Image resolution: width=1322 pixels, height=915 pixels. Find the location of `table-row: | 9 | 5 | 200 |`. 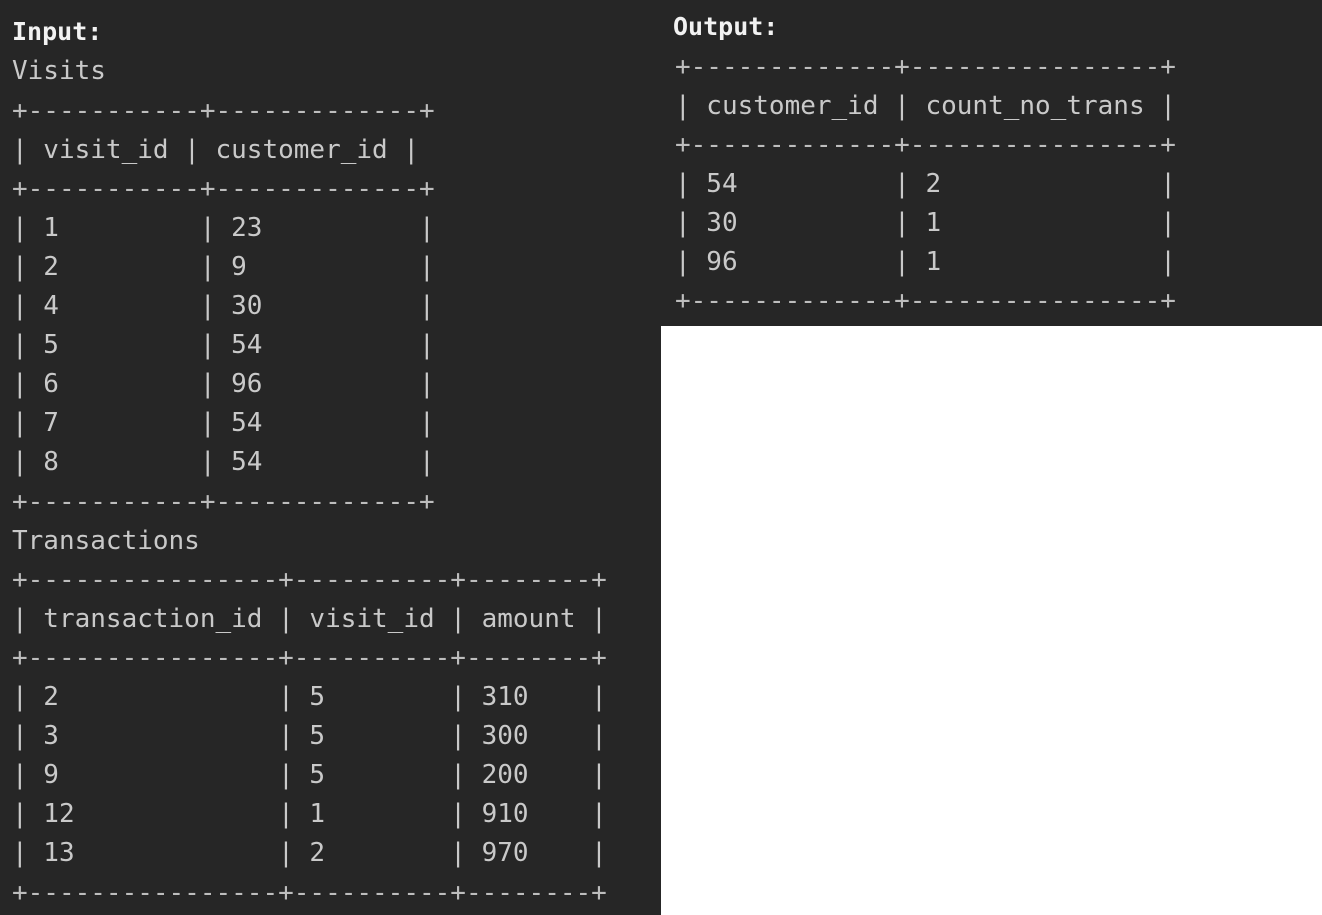

table-row: | 9 | 5 | 200 | is located at coordinates (309, 775).